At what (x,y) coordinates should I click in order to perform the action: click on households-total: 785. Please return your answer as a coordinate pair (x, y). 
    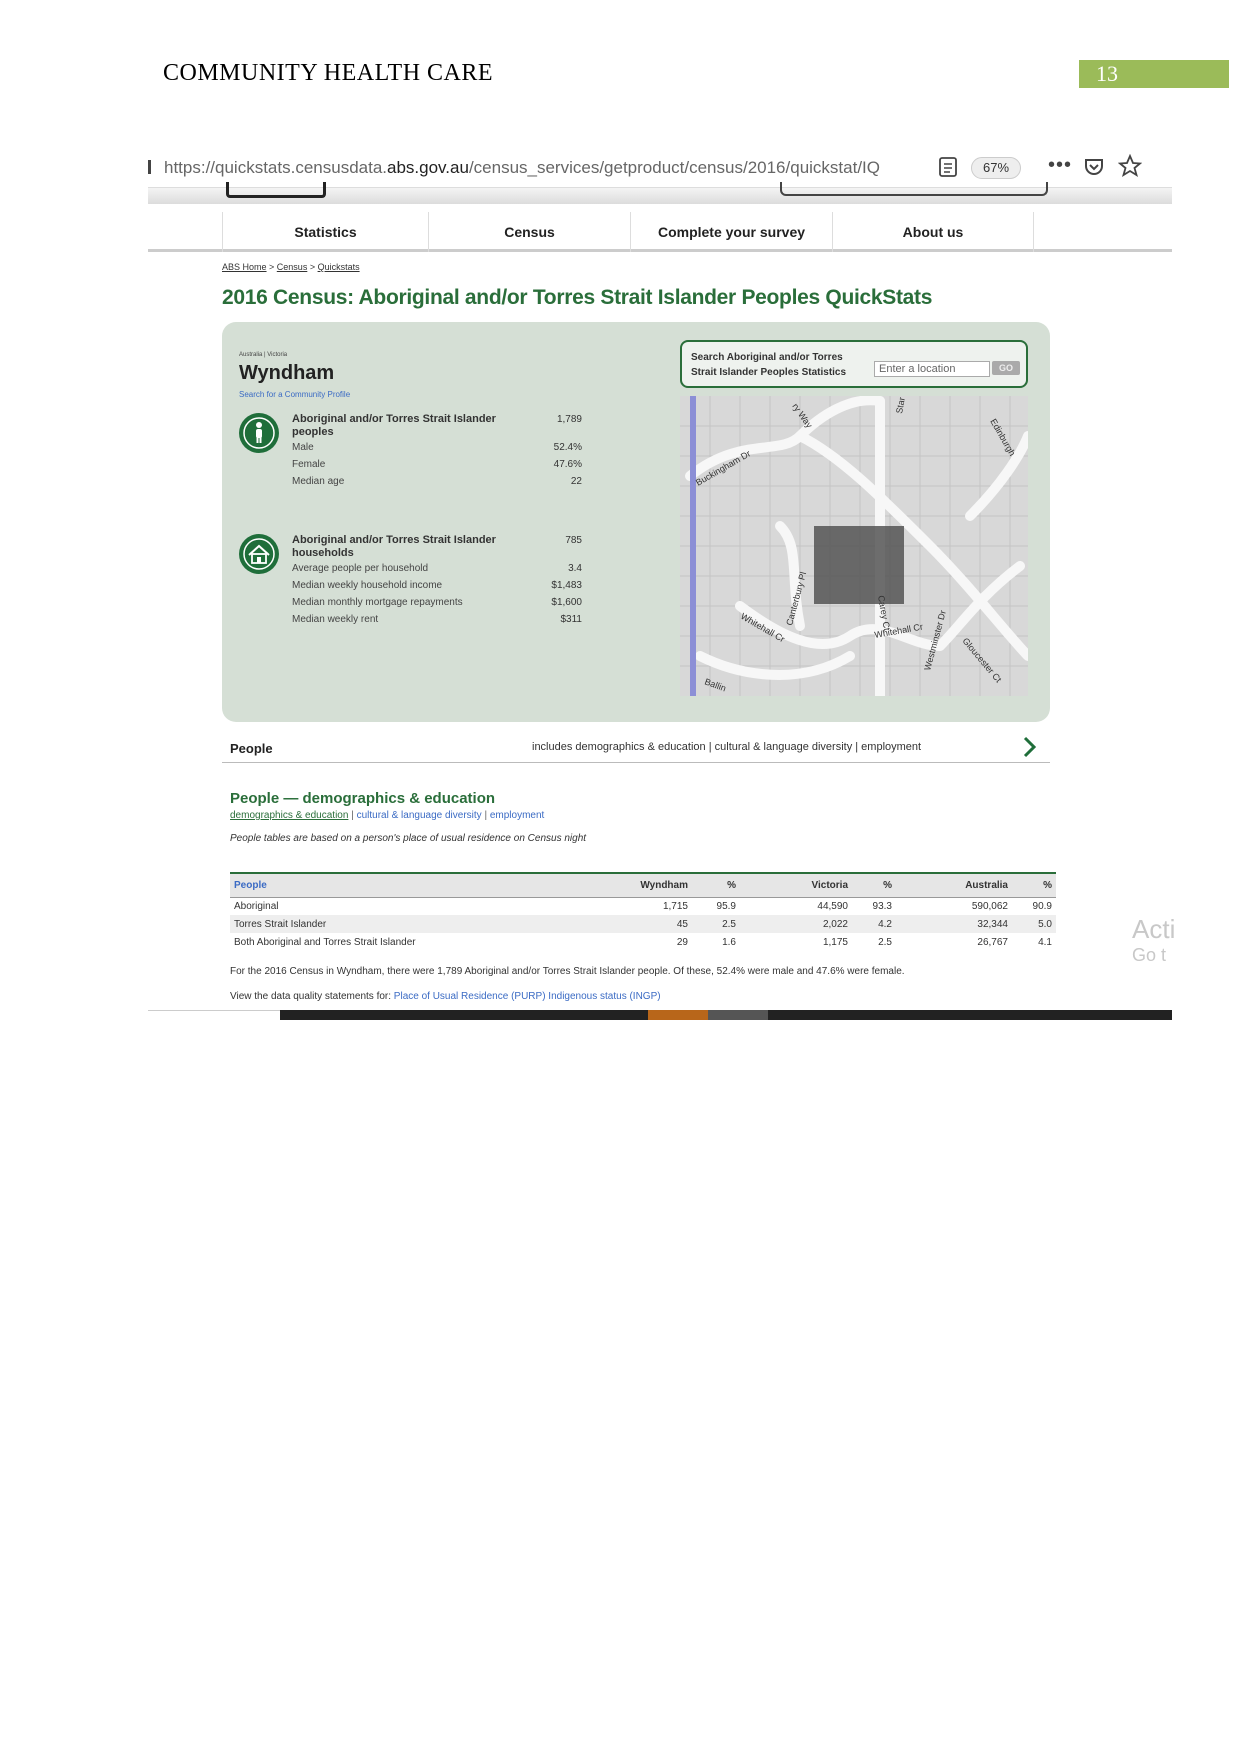
    Looking at the image, I should click on (573, 540).